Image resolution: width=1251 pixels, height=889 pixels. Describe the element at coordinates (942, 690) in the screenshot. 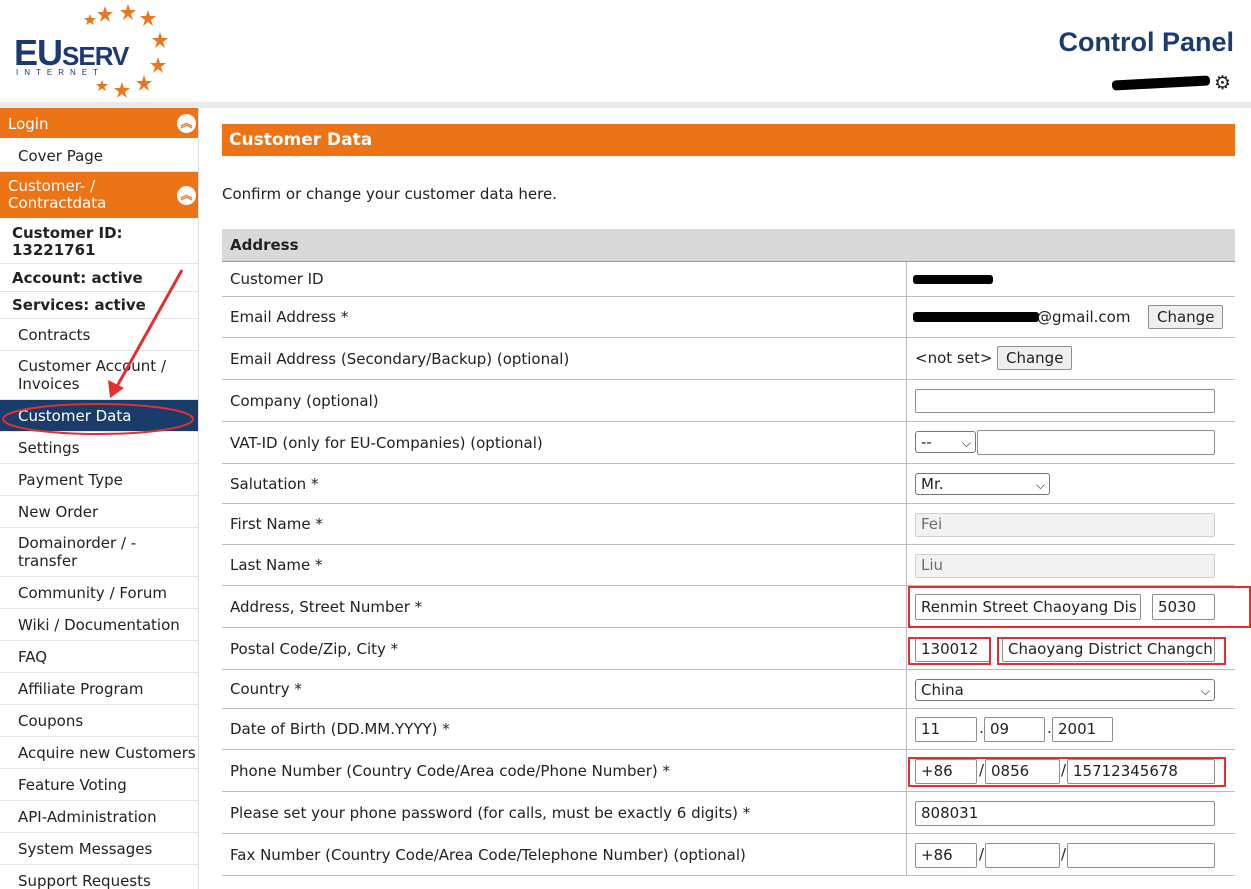

I see `select-value: China` at that location.